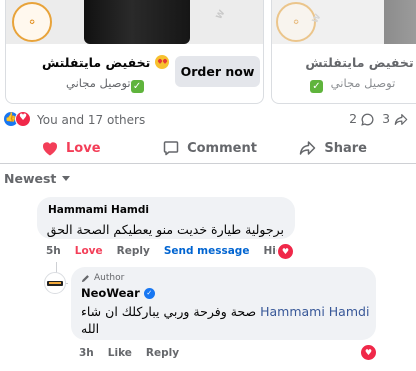 Image resolution: width=416 pixels, height=371 pixels. I want to click on post-action-bar: Love Comment Share, so click(208, 148).